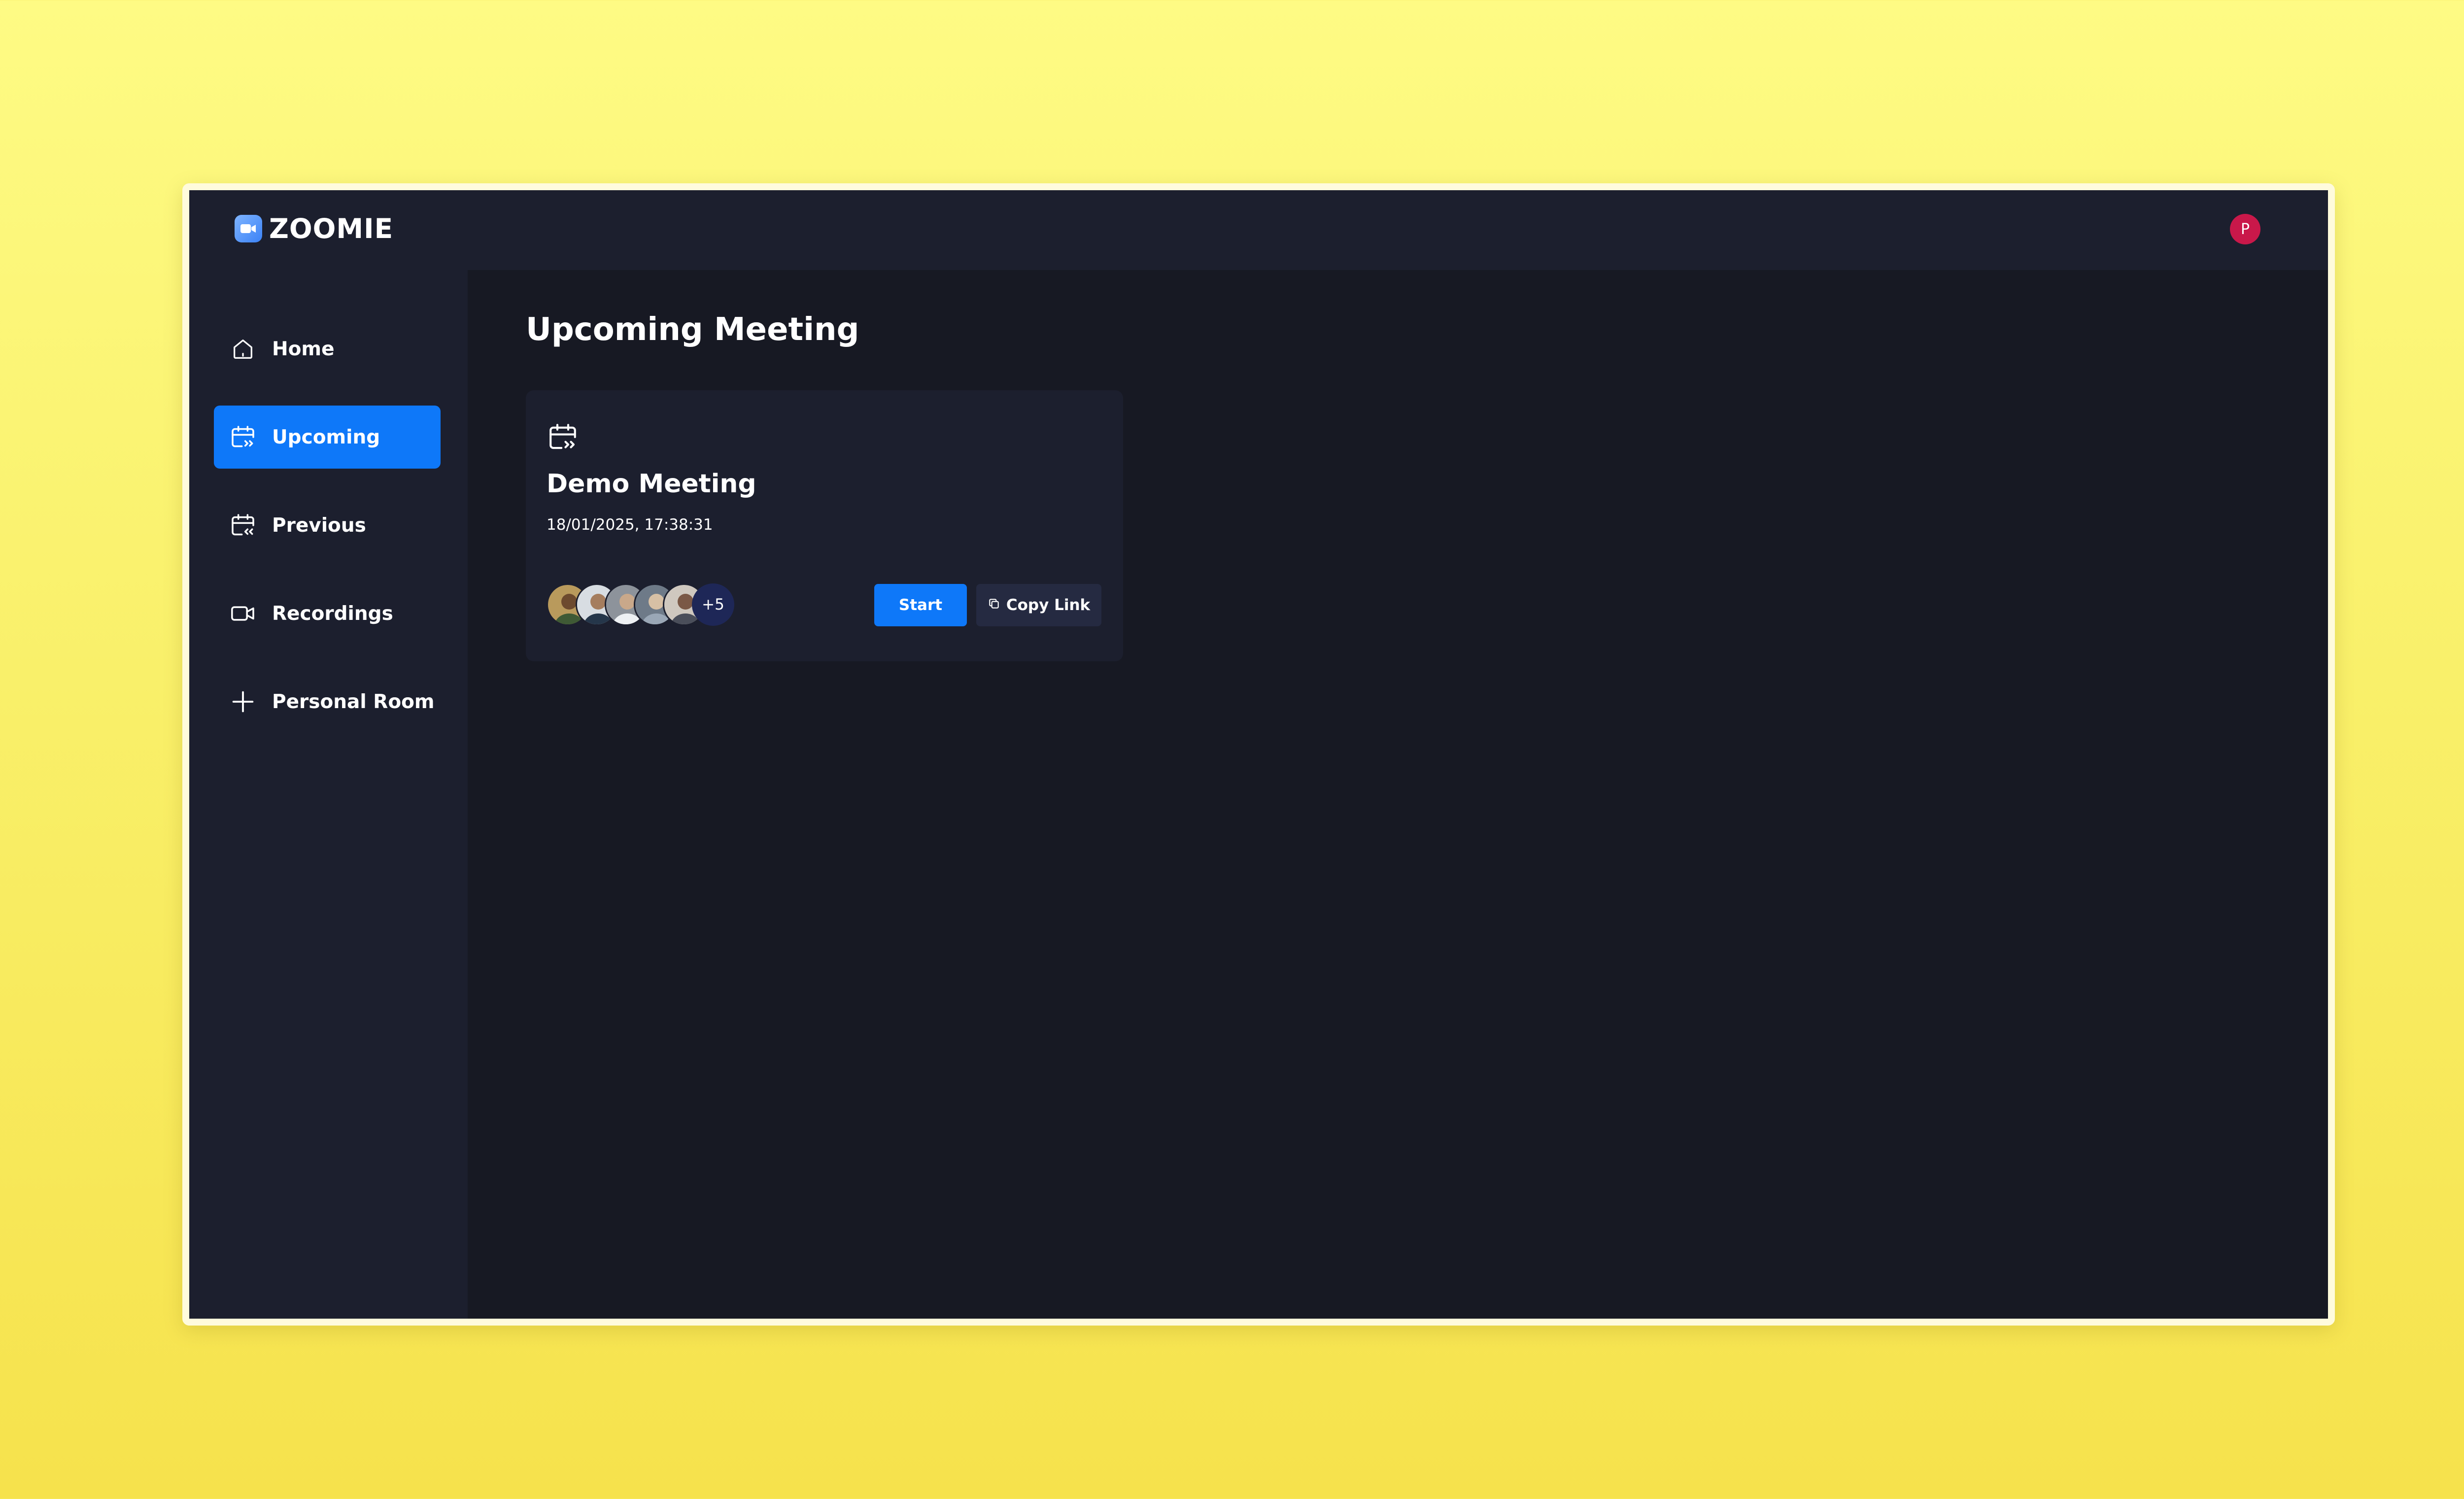 The image size is (2464, 1499). Describe the element at coordinates (243, 702) in the screenshot. I see `plus-icon` at that location.